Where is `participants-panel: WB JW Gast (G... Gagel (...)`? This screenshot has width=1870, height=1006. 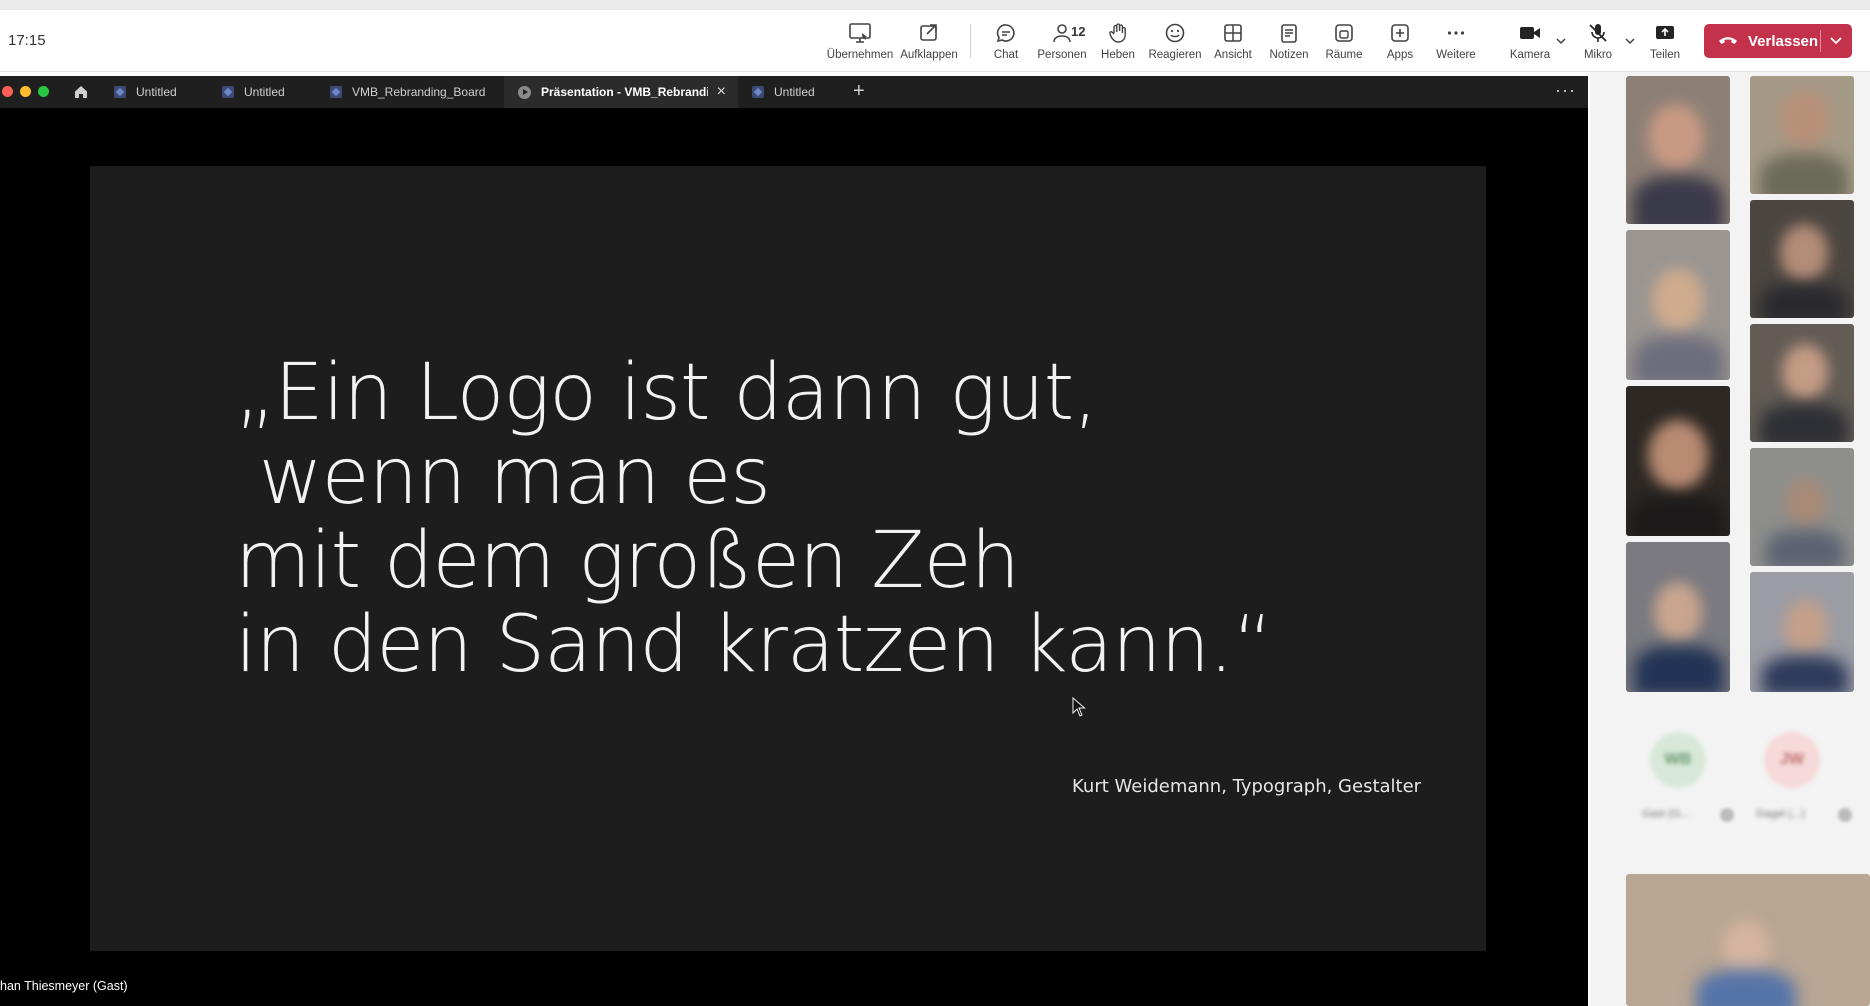 participants-panel: WB JW Gast (G... Gagel (...) is located at coordinates (1730, 539).